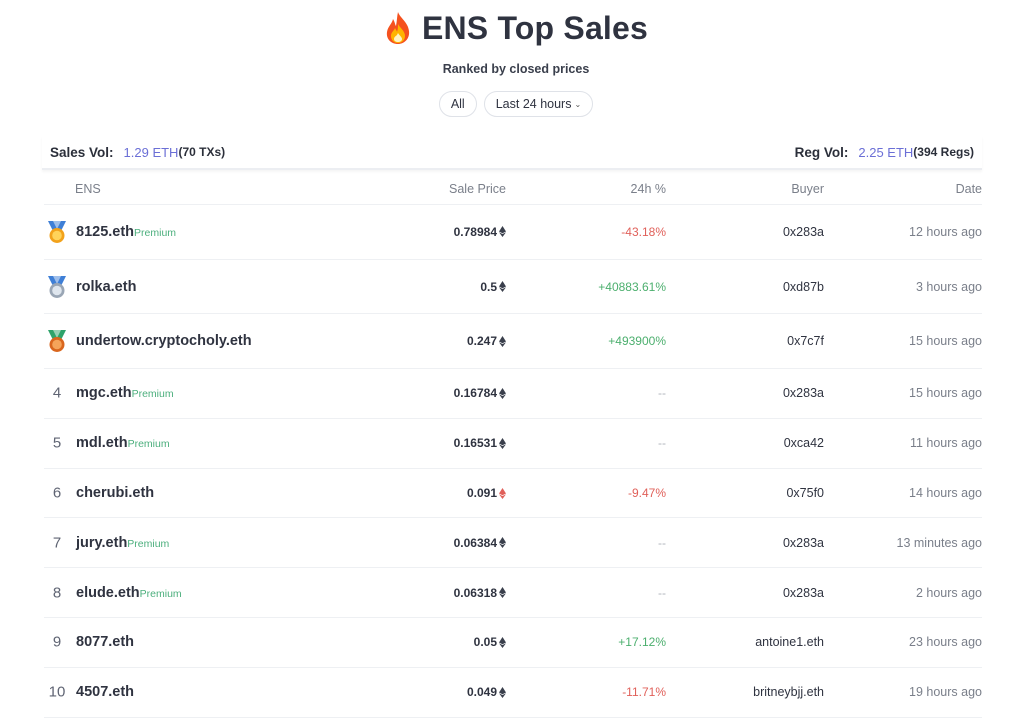 The image size is (1032, 720). What do you see at coordinates (202, 152) in the screenshot?
I see `sales-count: (70 TXs)` at bounding box center [202, 152].